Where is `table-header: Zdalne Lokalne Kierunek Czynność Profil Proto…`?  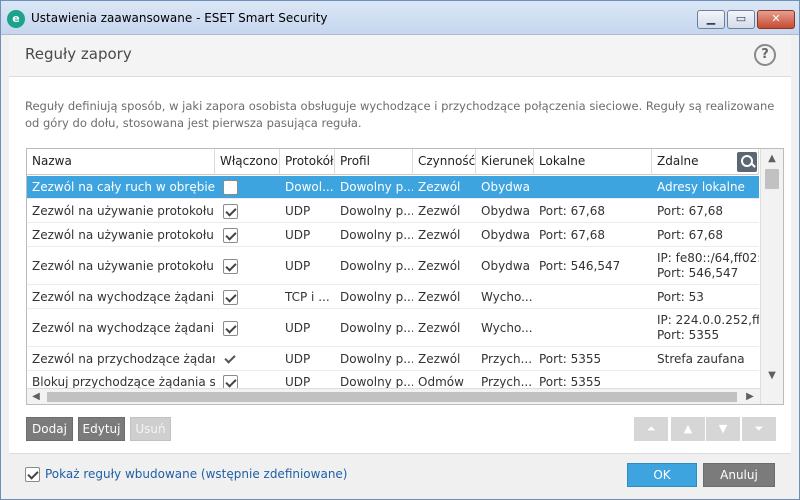 table-header: Zdalne Lokalne Kierunek Czynność Profil Proto… is located at coordinates (393, 162).